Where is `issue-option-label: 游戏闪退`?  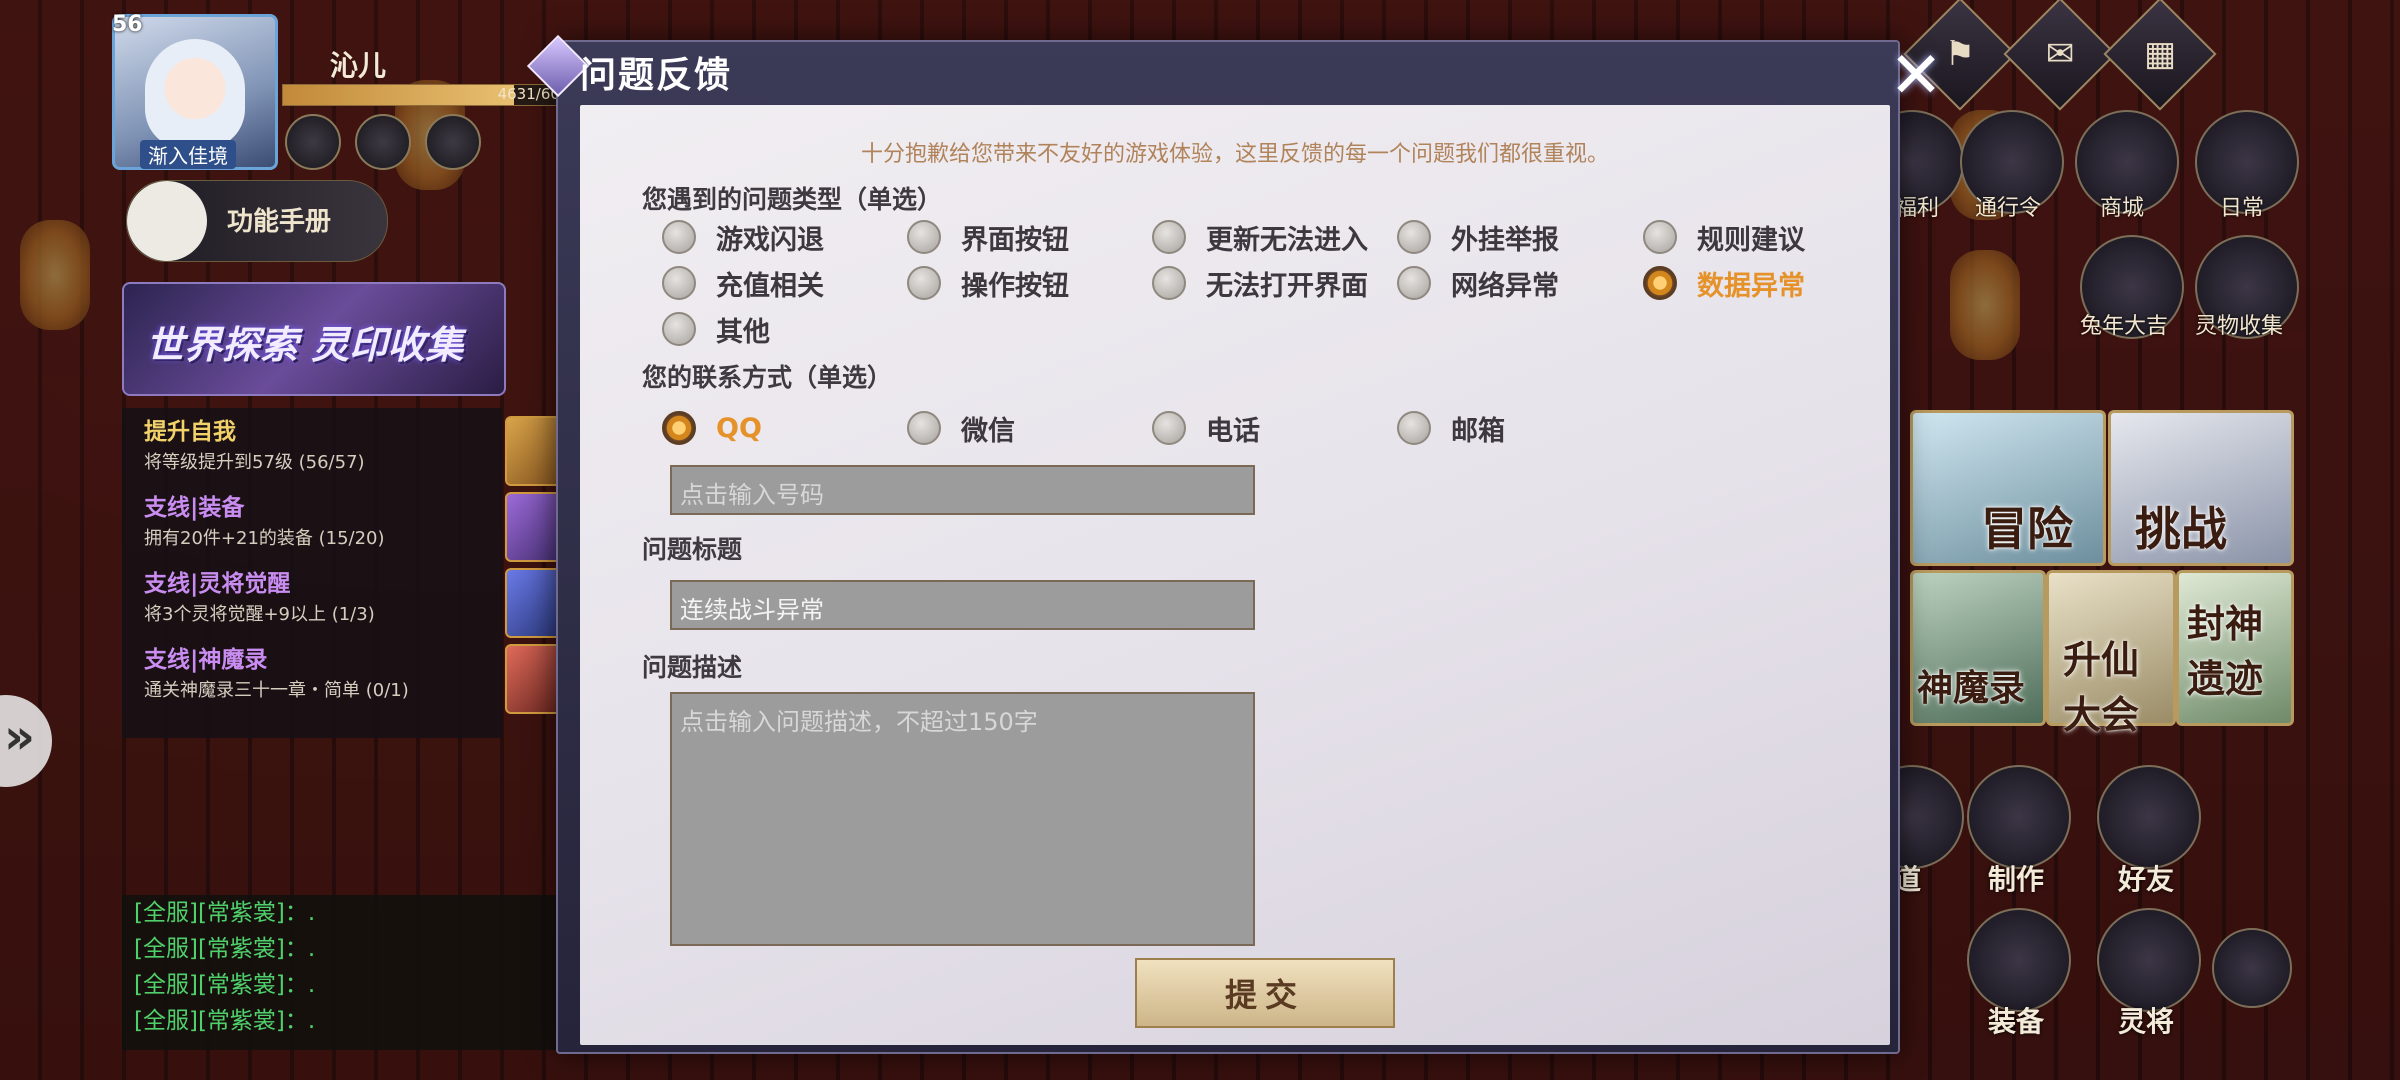 issue-option-label: 游戏闪退 is located at coordinates (770, 240).